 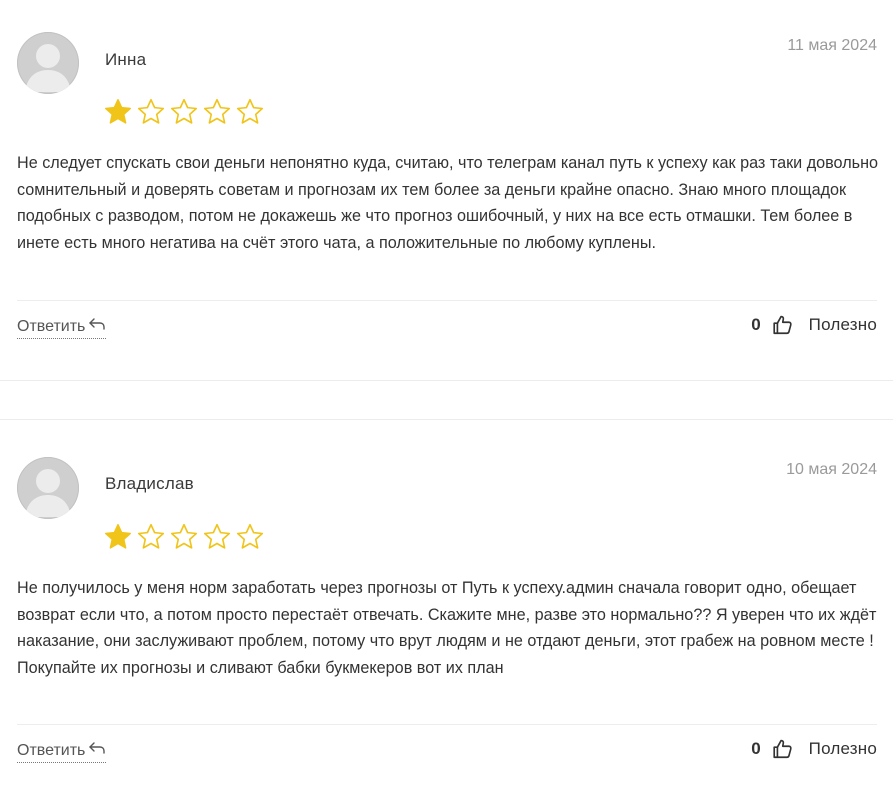 I want to click on review-author: Инна, so click(x=126, y=59).